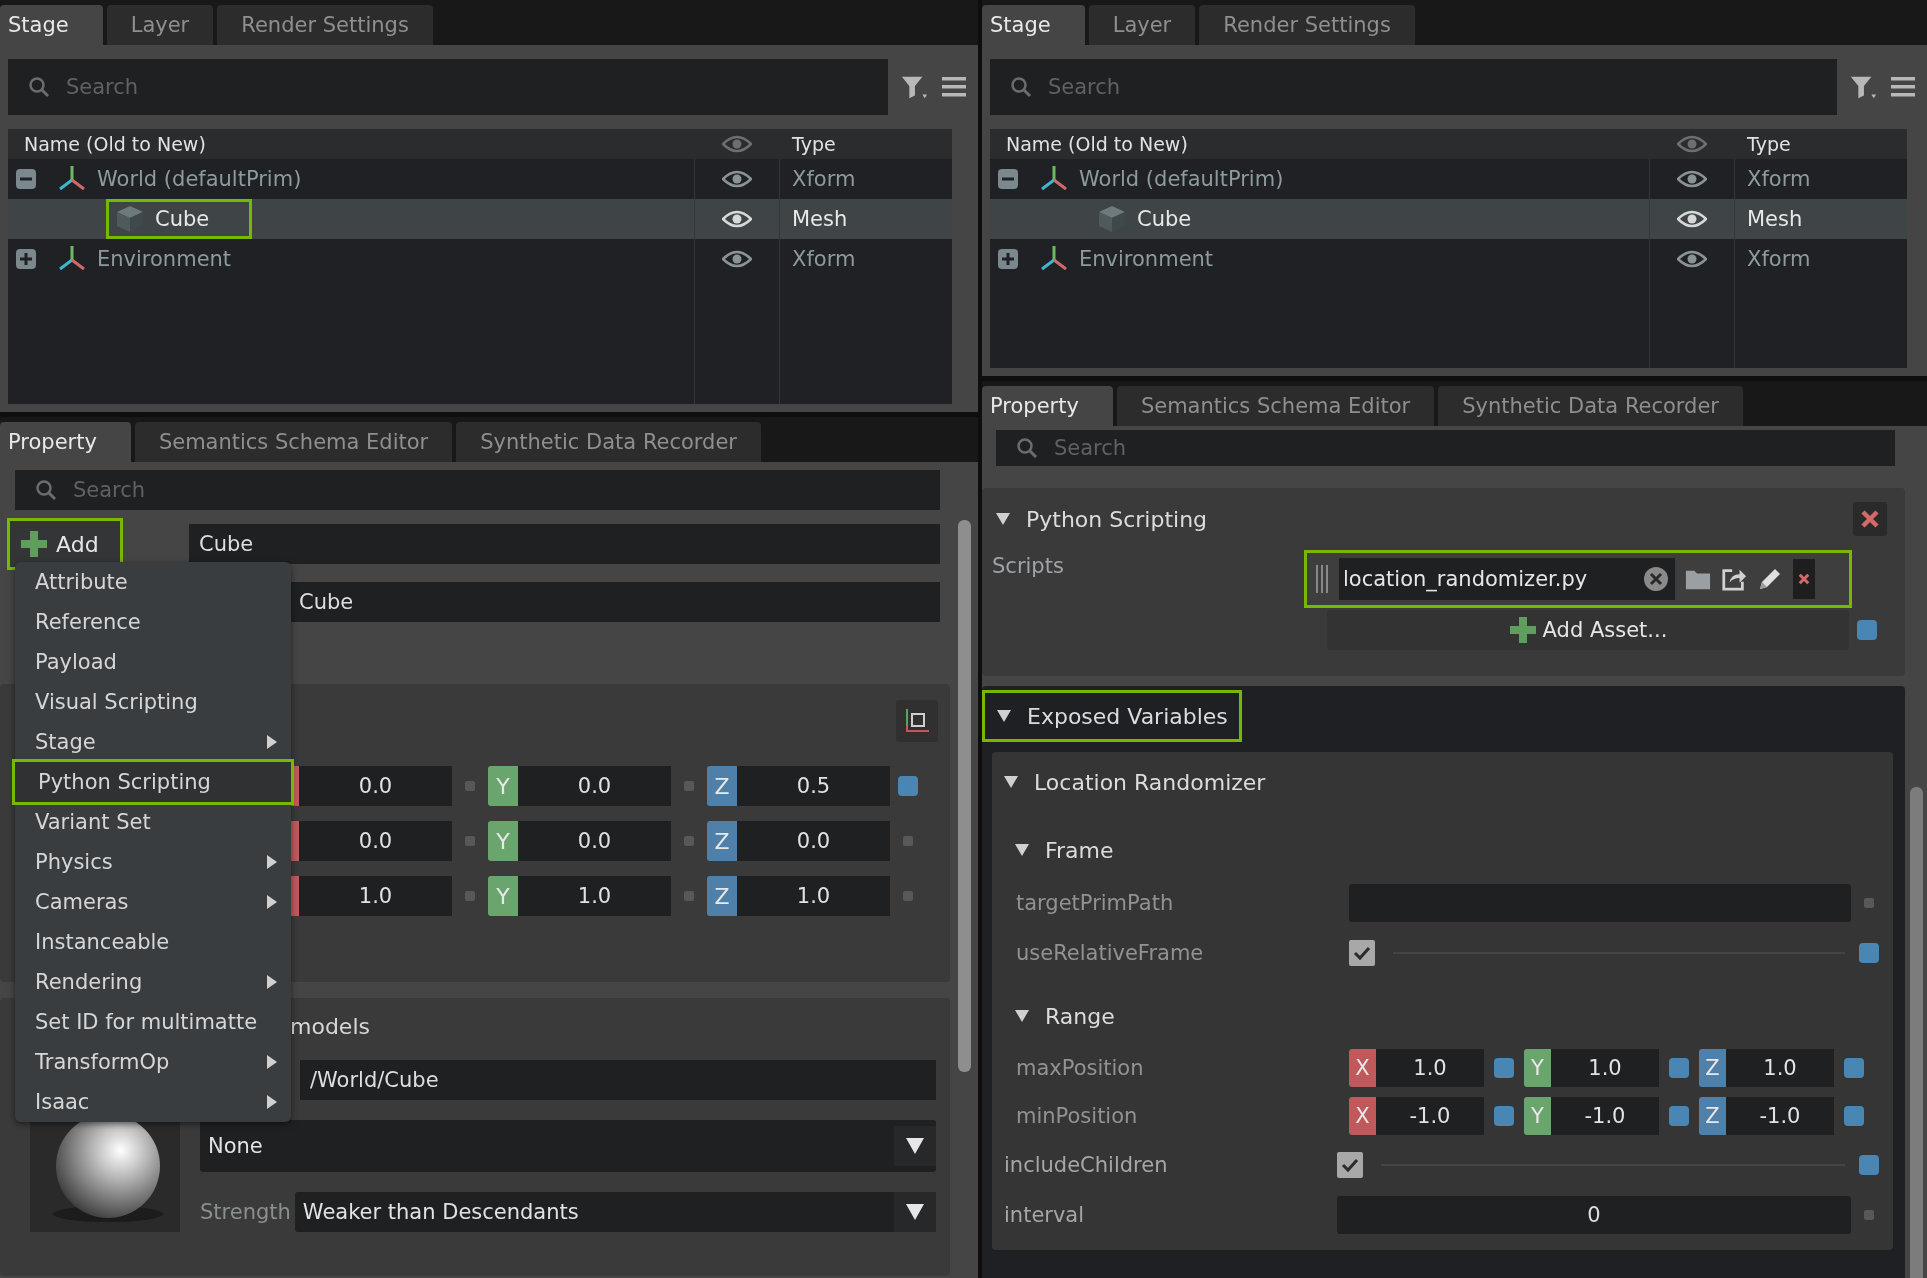 Image resolution: width=1927 pixels, height=1278 pixels. Describe the element at coordinates (503, 841) in the screenshot. I see `axis-label: Y` at that location.